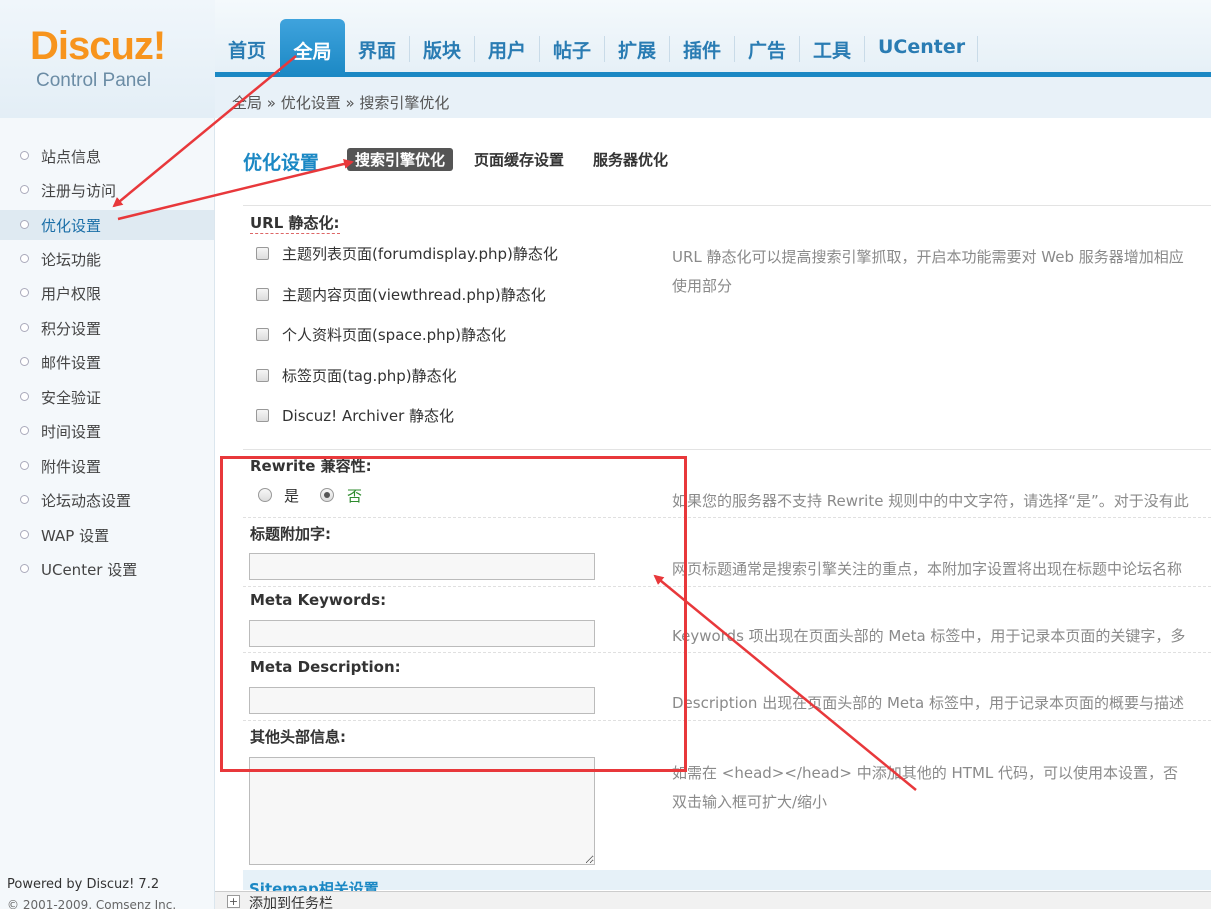 The width and height of the screenshot is (1211, 909). What do you see at coordinates (785, 682) in the screenshot?
I see `arrow-to-box` at bounding box center [785, 682].